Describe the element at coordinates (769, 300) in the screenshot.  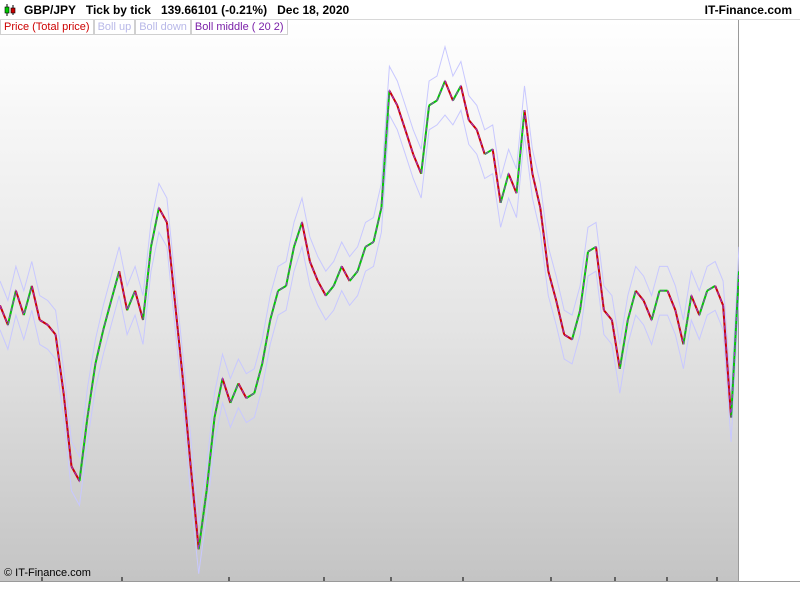
I see `price-axis` at that location.